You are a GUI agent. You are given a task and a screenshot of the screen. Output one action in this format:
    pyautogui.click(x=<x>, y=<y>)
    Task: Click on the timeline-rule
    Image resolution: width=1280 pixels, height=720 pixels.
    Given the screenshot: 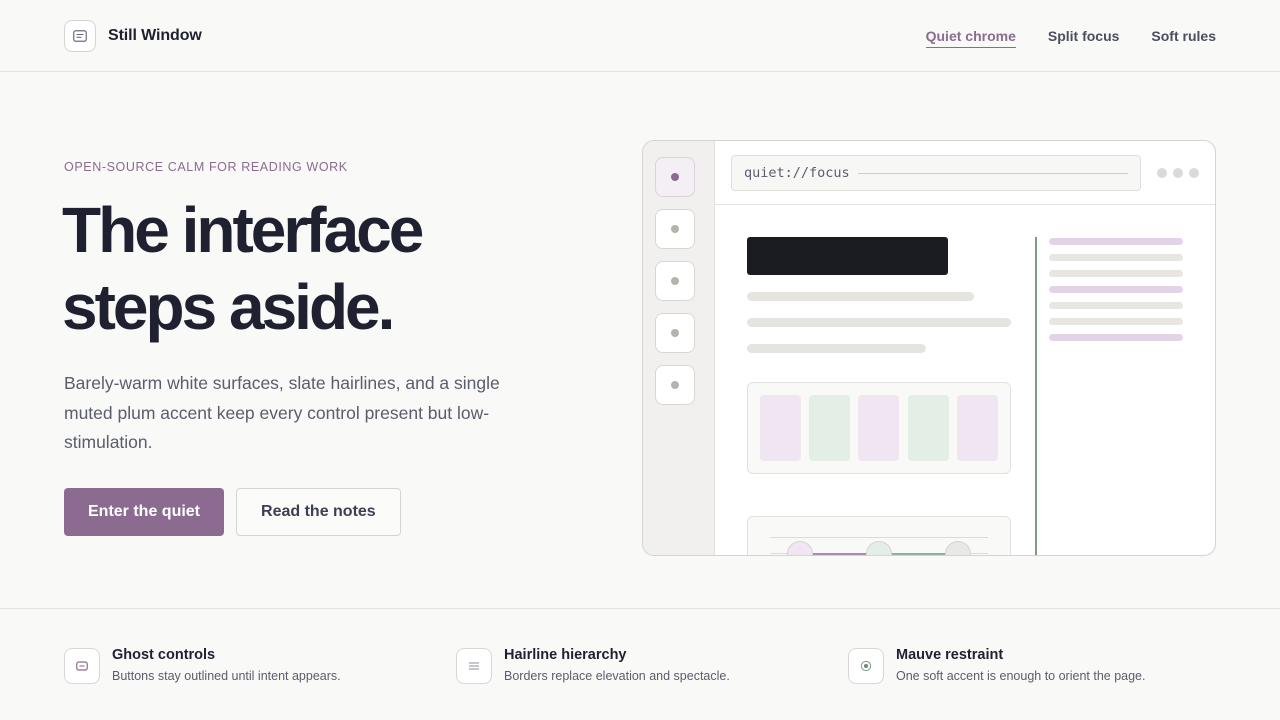 What is the action you would take?
    pyautogui.click(x=879, y=537)
    